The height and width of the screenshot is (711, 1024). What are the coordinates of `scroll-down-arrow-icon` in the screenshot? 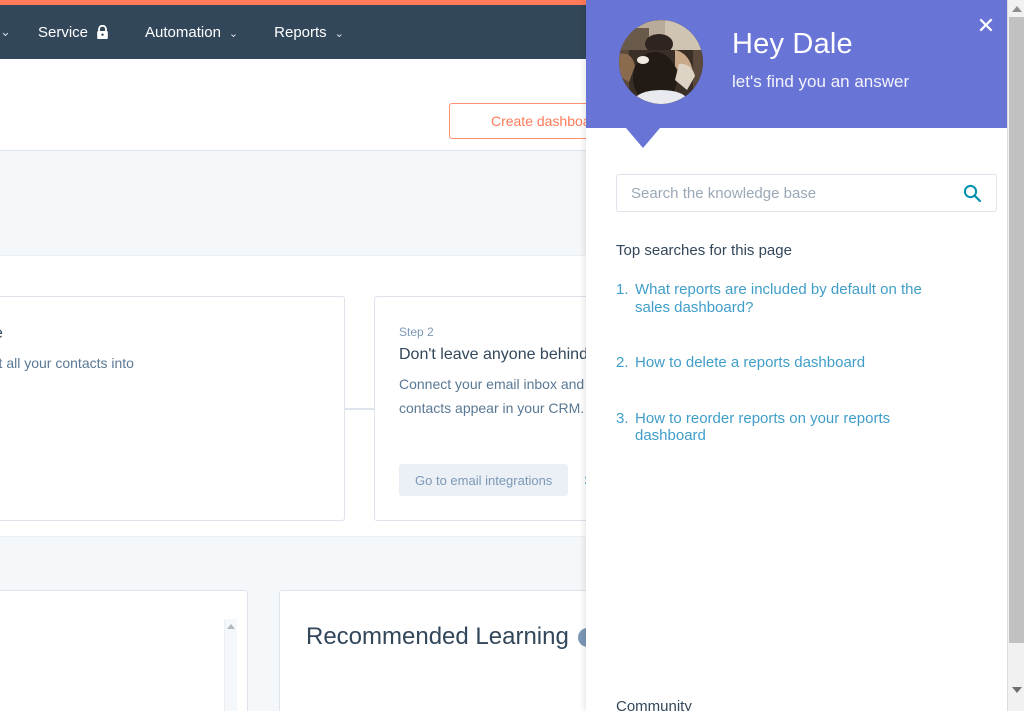 It's located at (1016, 689).